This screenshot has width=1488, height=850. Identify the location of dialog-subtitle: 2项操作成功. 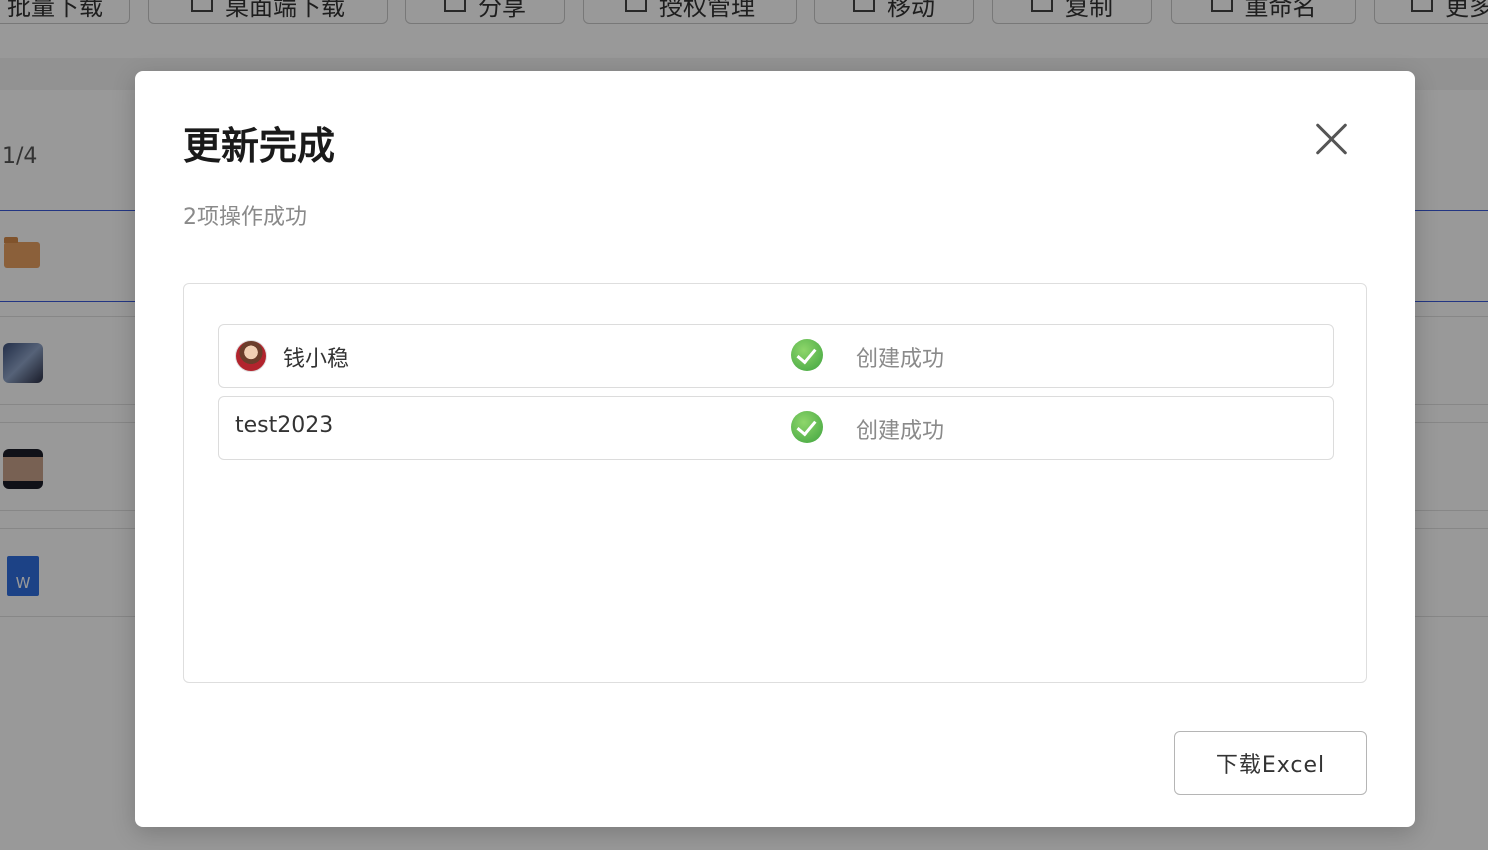
(245, 217).